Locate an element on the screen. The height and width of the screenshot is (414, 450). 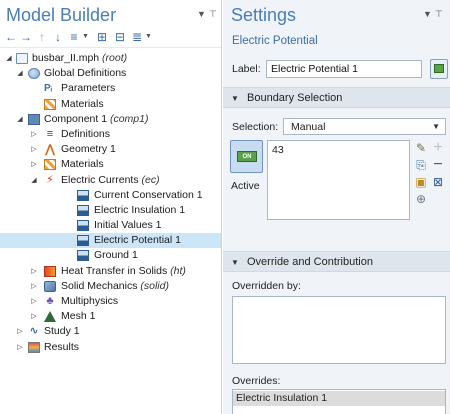
tree-node-tag: (ec) is located at coordinates (150, 179).